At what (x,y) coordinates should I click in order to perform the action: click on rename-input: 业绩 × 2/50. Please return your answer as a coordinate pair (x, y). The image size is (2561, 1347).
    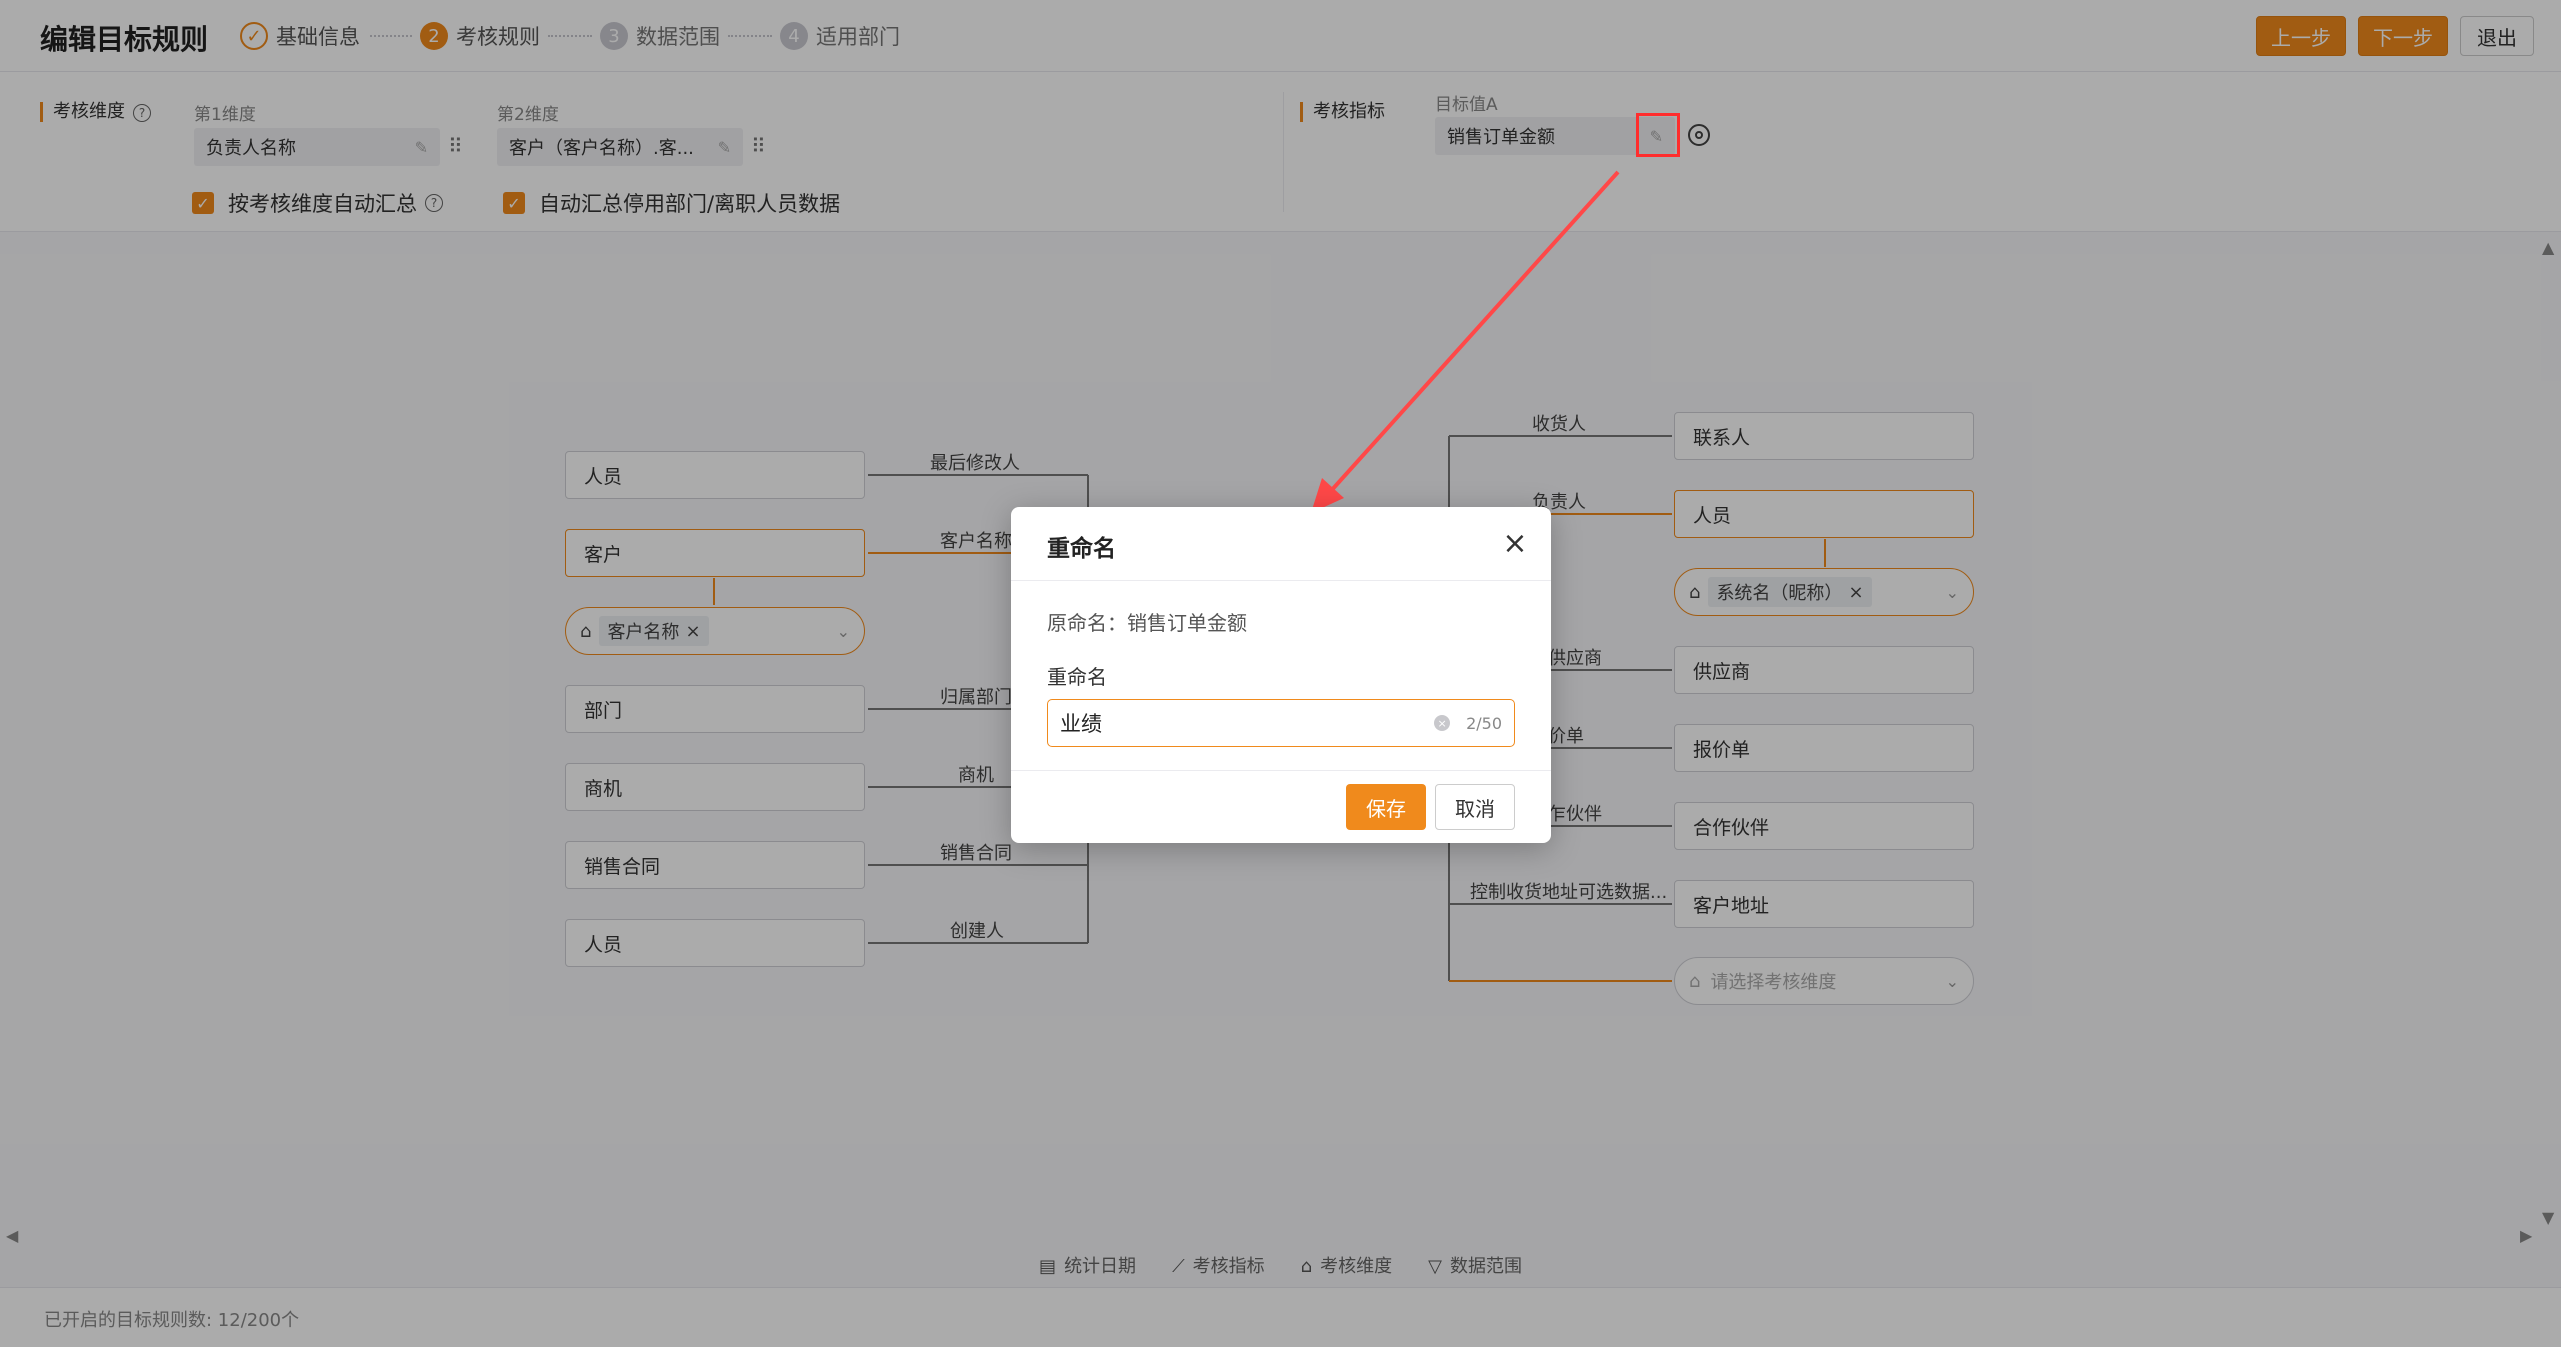
    Looking at the image, I should click on (1281, 723).